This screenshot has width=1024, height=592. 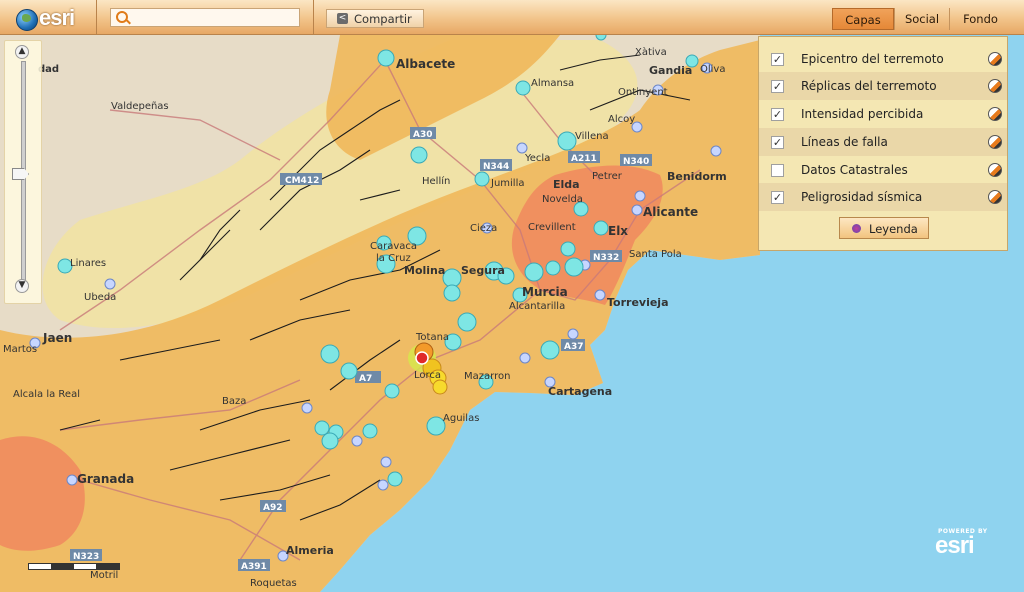 What do you see at coordinates (393, 258) in the screenshot?
I see `place-label: la Cruz` at bounding box center [393, 258].